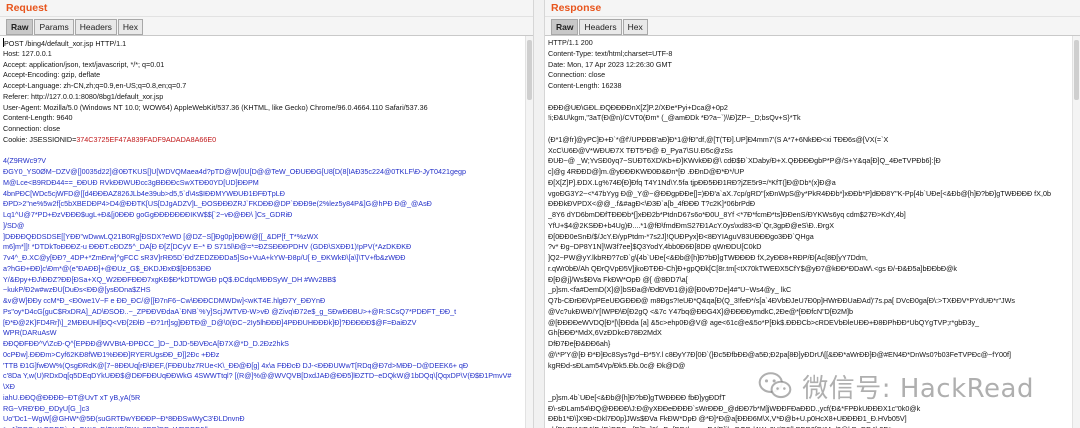 This screenshot has height=428, width=1080. I want to click on watermark: 微信号: HackRead, so click(896, 386).